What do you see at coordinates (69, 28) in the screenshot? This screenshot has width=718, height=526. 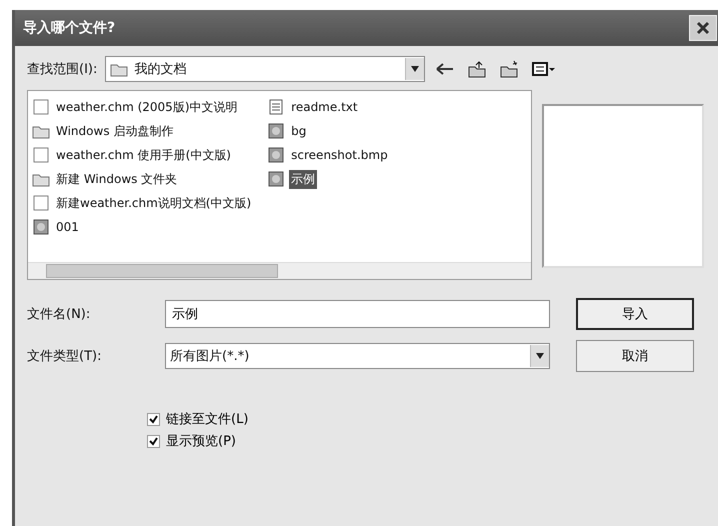 I see `window-title: 导入哪个文件?` at bounding box center [69, 28].